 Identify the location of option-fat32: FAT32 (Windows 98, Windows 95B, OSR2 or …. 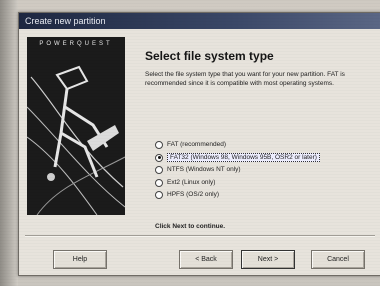
(265, 157).